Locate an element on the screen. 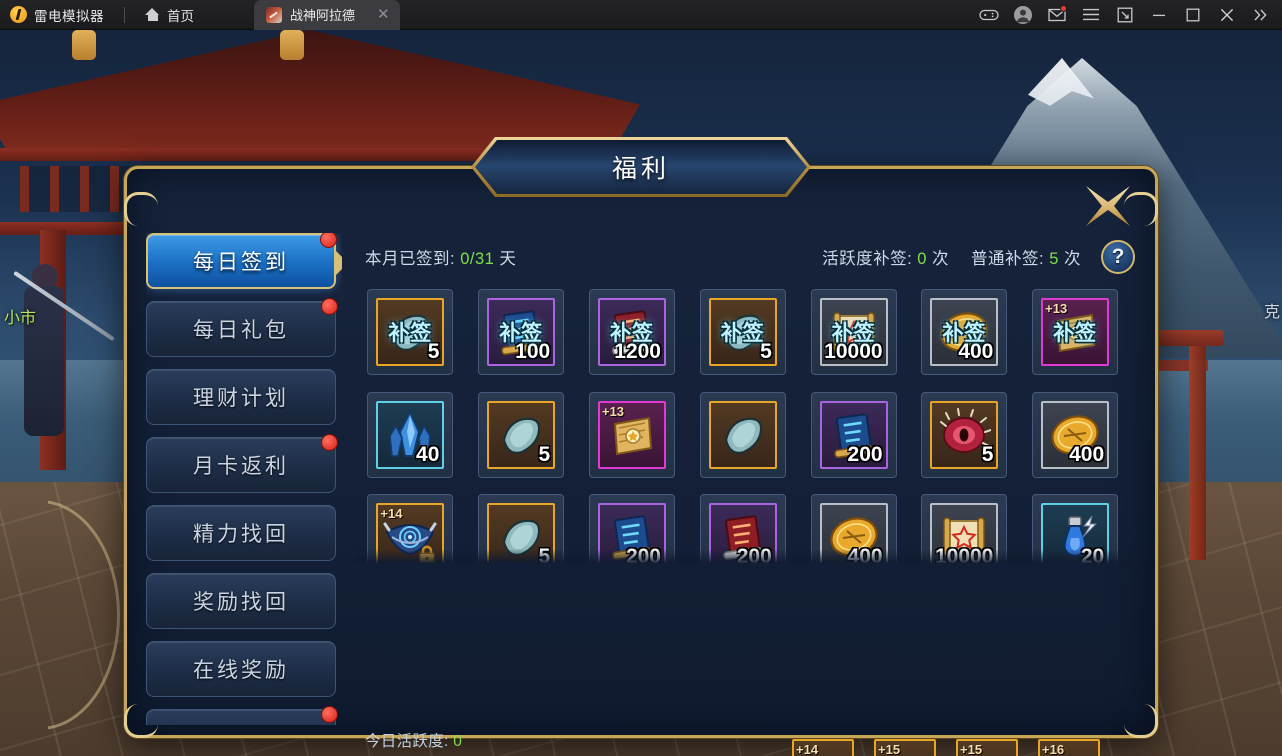 This screenshot has height=756, width=1282. dialog-close-button is located at coordinates (1108, 206).